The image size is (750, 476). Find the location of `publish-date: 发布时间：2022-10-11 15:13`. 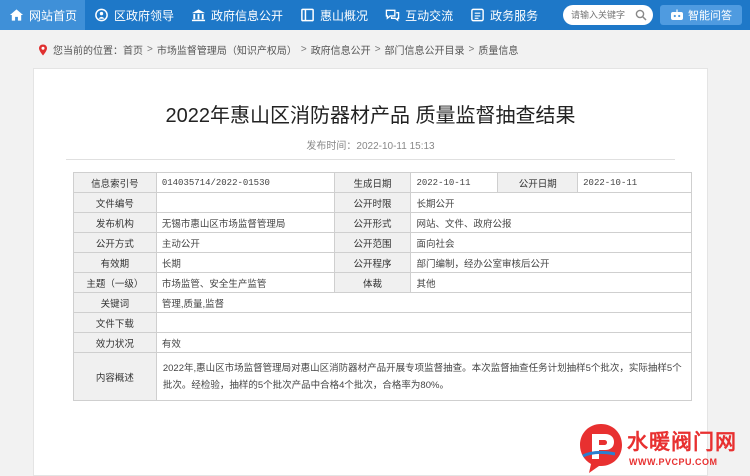

publish-date: 发布时间：2022-10-11 15:13 is located at coordinates (370, 146).